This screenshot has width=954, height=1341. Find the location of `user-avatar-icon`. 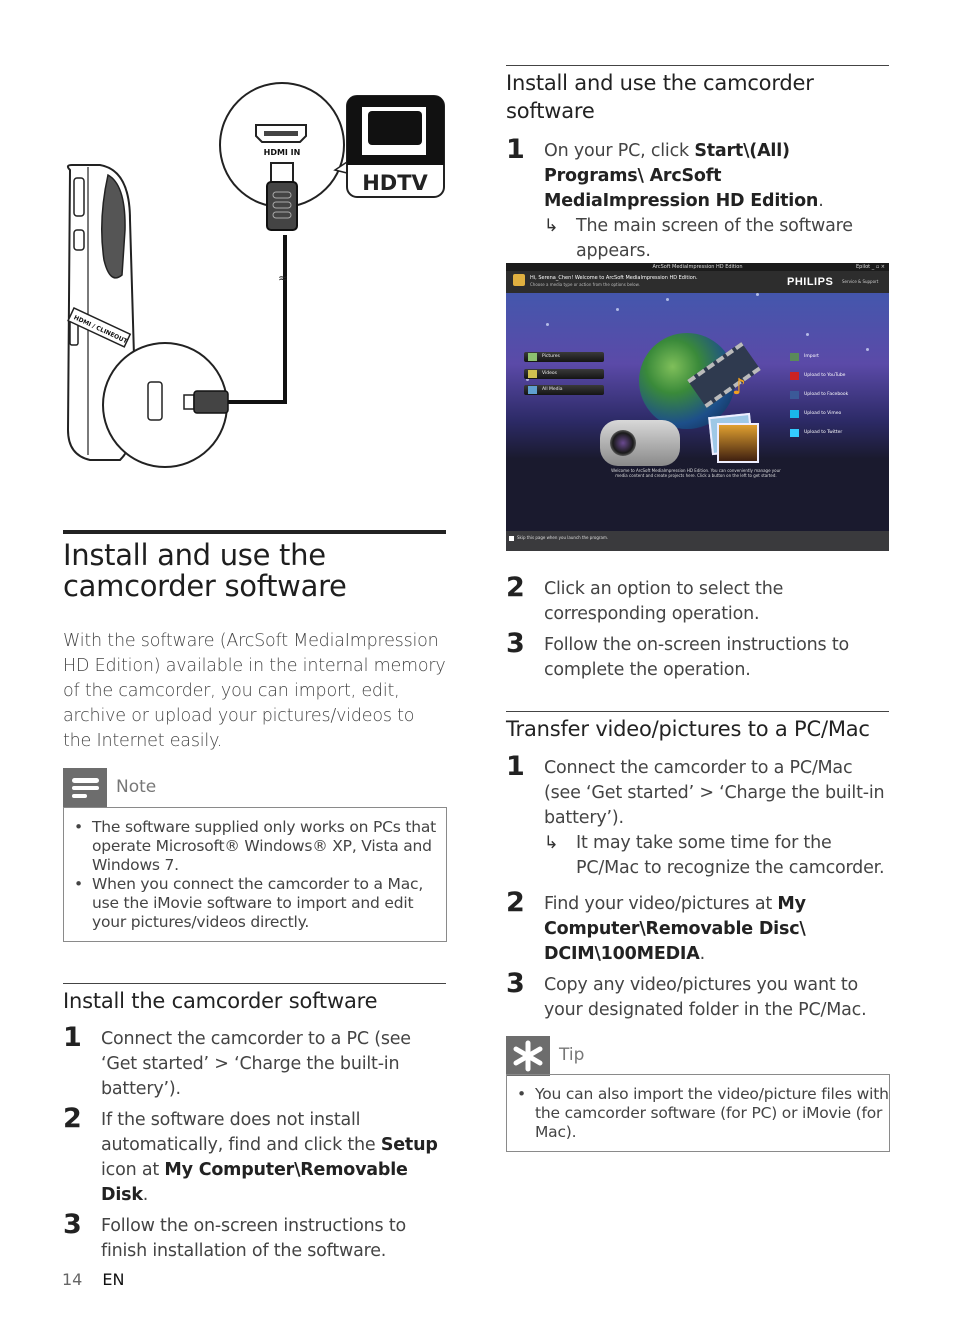

user-avatar-icon is located at coordinates (519, 280).